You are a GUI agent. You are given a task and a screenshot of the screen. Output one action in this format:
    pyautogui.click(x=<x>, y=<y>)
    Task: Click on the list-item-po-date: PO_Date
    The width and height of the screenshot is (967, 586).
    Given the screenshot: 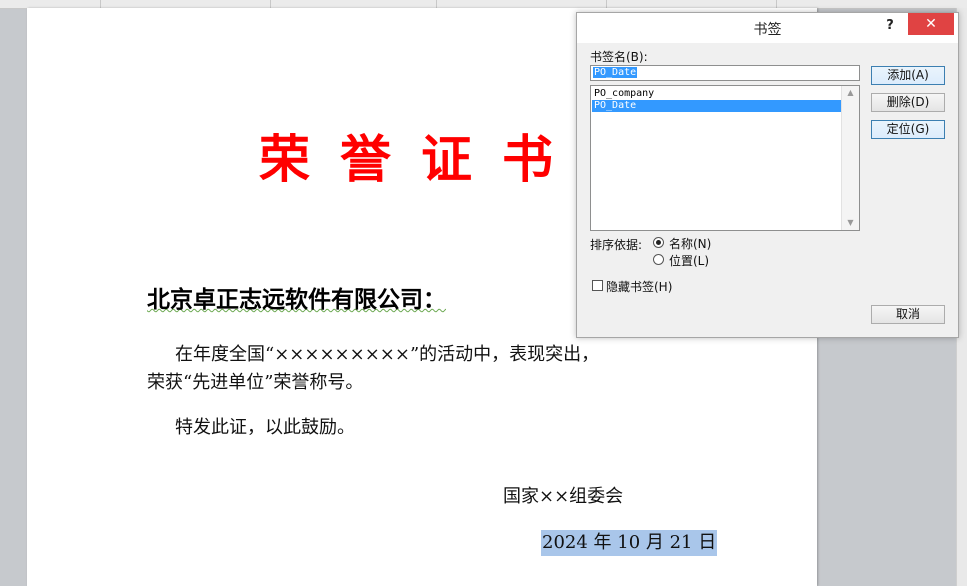 What is the action you would take?
    pyautogui.click(x=718, y=106)
    